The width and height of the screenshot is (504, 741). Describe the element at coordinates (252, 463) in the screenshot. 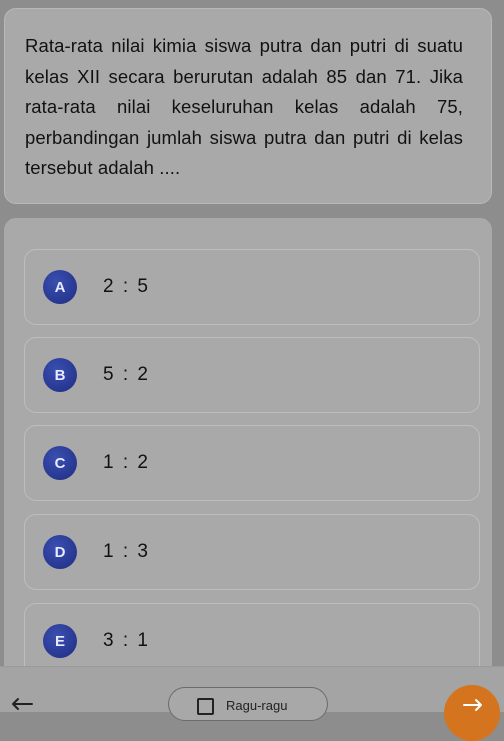

I see `option-c: C 1 : 2` at that location.